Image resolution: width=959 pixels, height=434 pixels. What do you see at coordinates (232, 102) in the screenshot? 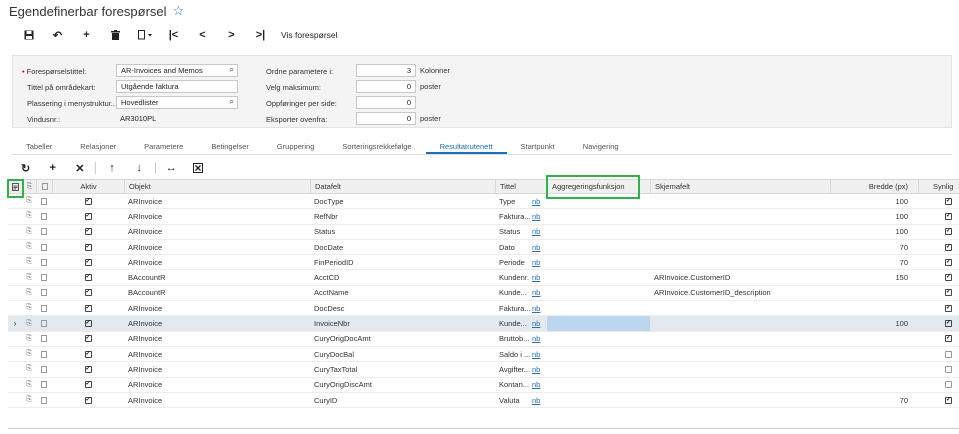
I see `search-icon: ⌕` at bounding box center [232, 102].